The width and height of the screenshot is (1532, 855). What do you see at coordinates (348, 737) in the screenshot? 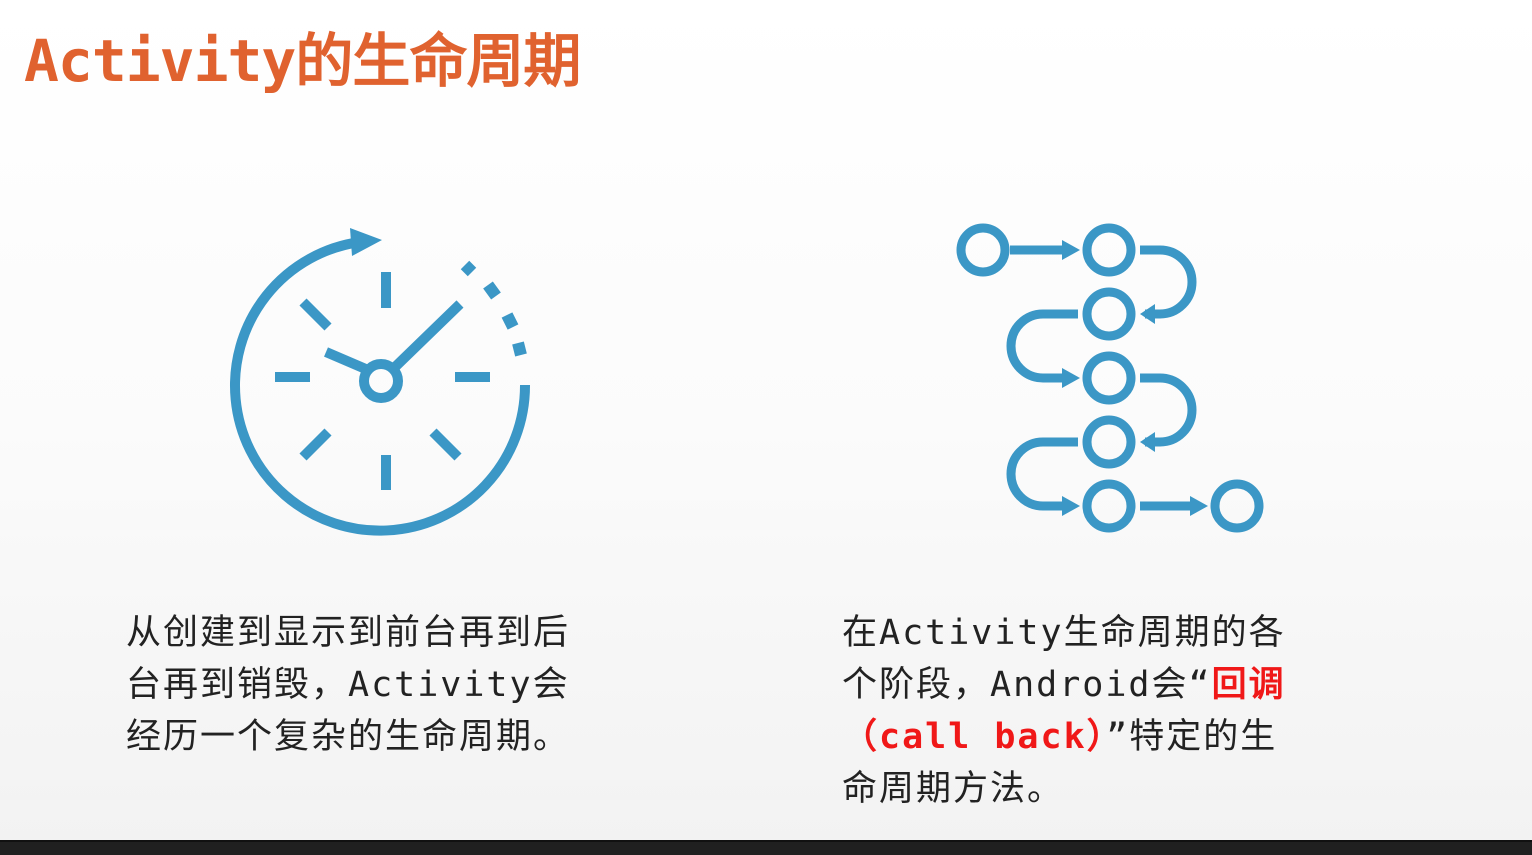
I see `left-line-3: 经历一个复杂的生命周期。` at bounding box center [348, 737].